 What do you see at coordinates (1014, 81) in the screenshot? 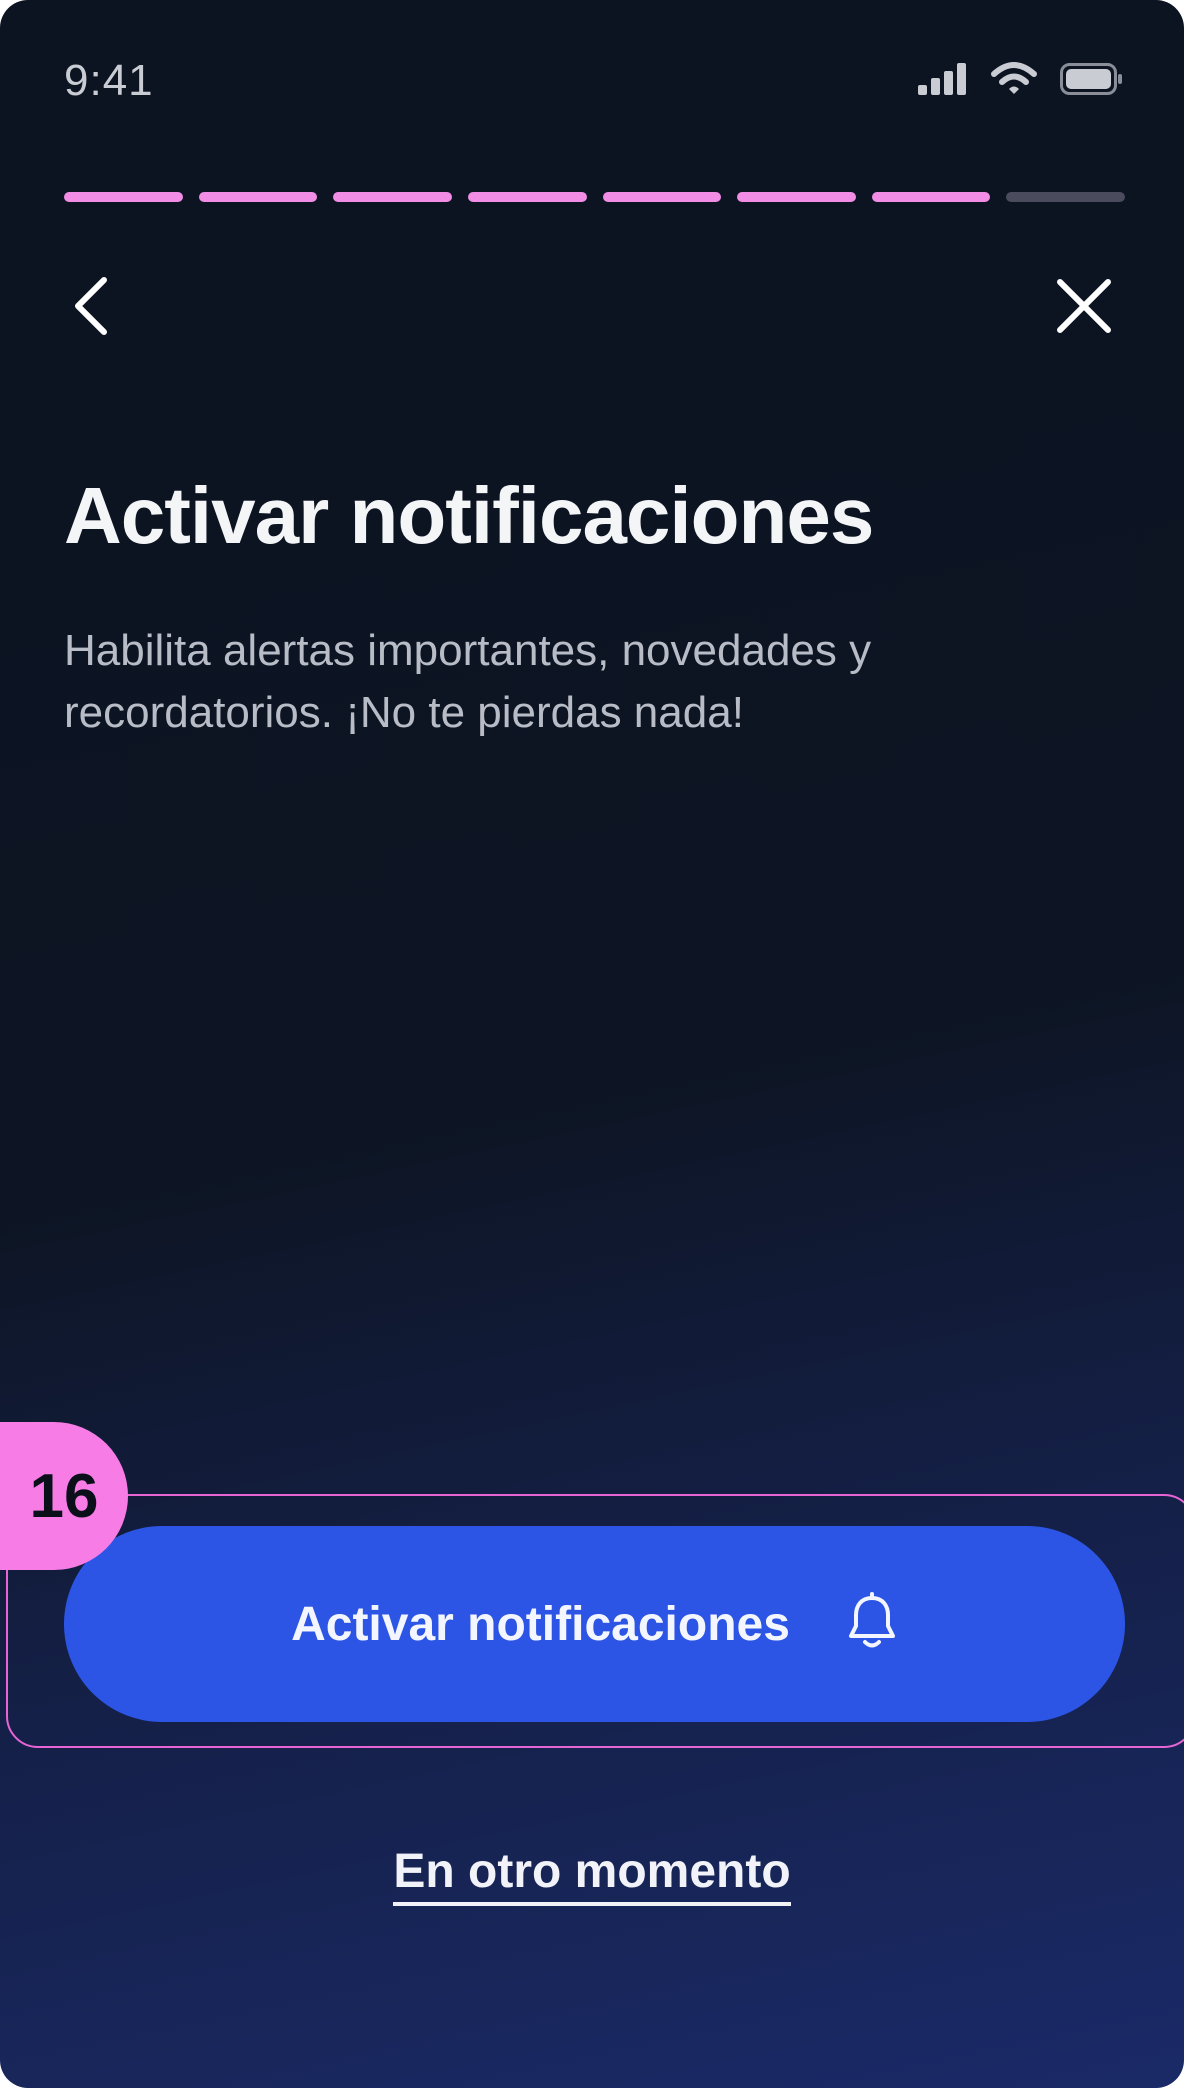
I see `wifi-icon` at bounding box center [1014, 81].